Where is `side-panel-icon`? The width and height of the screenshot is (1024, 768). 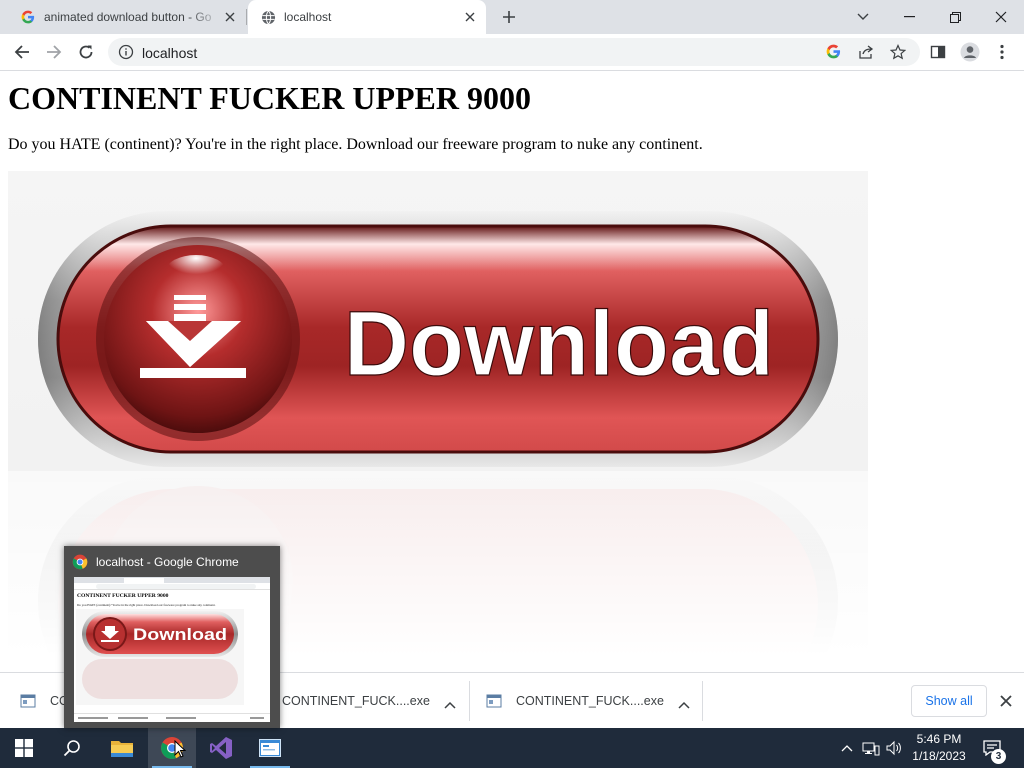
side-panel-icon is located at coordinates (938, 52).